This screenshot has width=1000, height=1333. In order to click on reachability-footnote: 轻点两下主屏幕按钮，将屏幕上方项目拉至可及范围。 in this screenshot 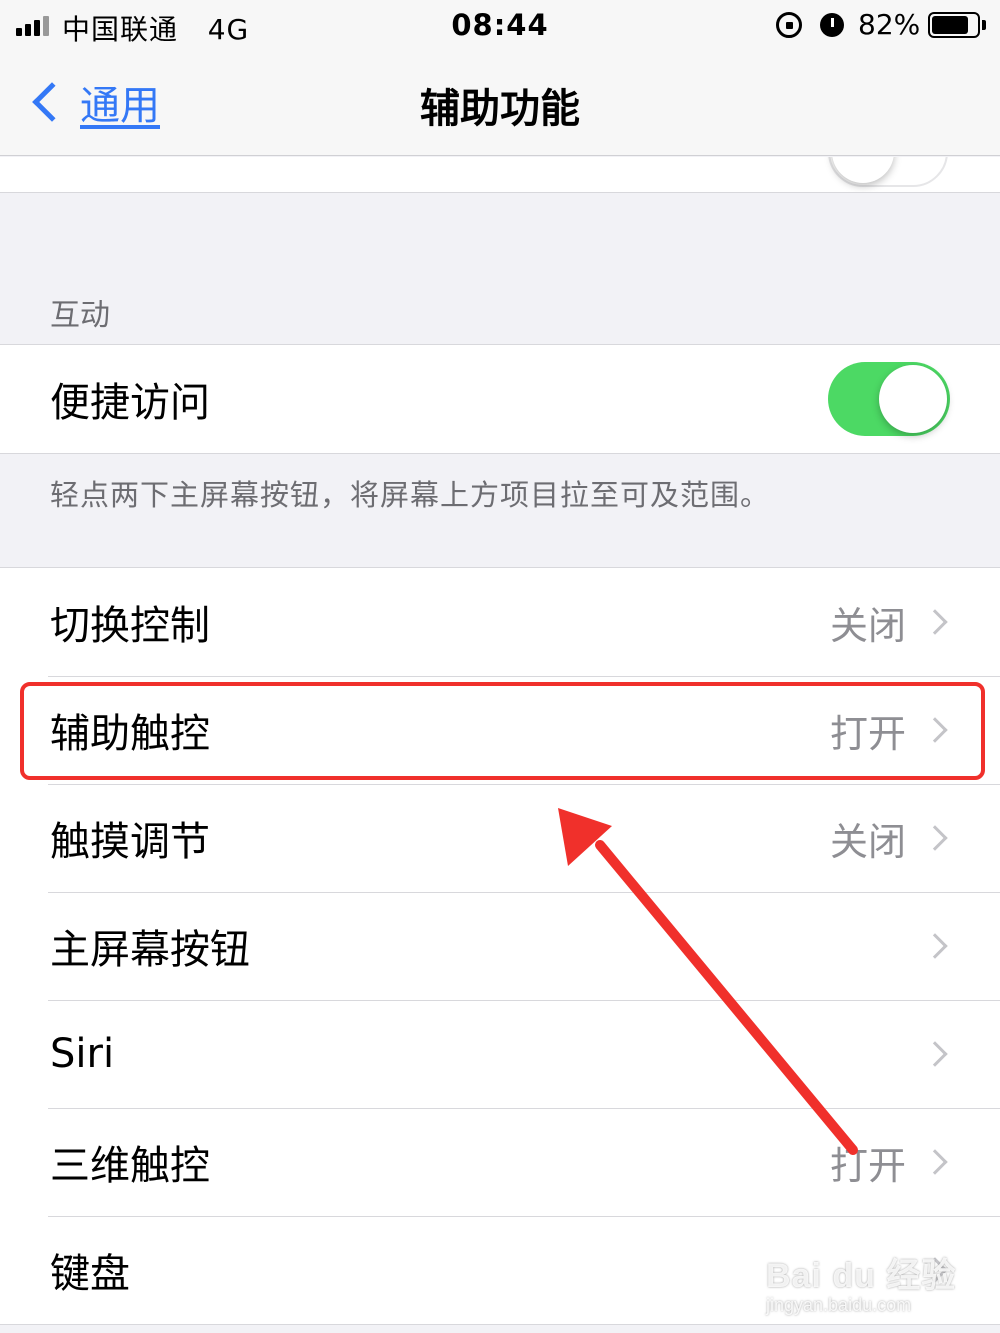, I will do `click(410, 495)`.